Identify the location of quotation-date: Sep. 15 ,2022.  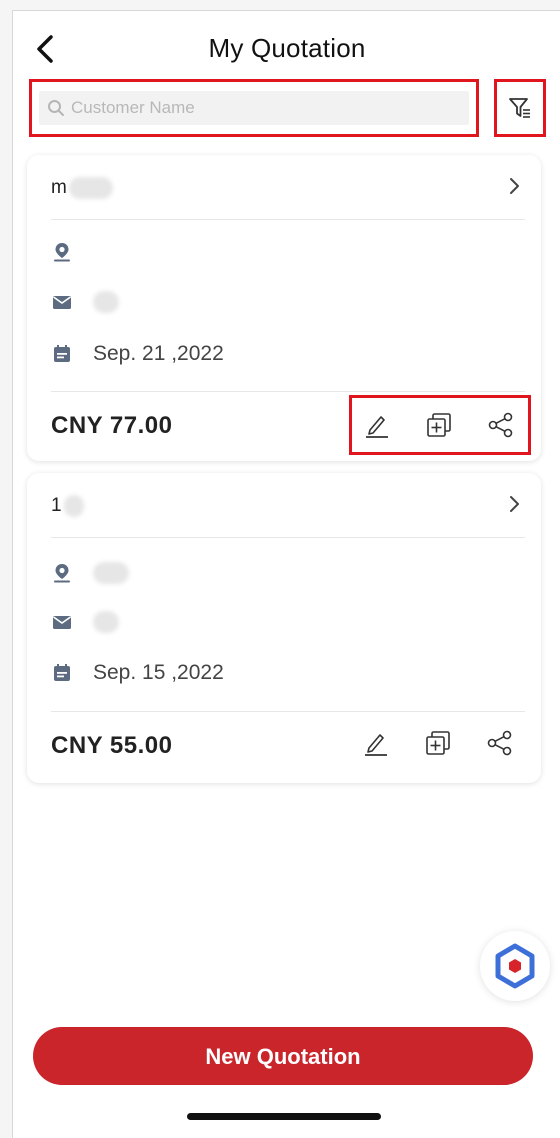
(158, 672).